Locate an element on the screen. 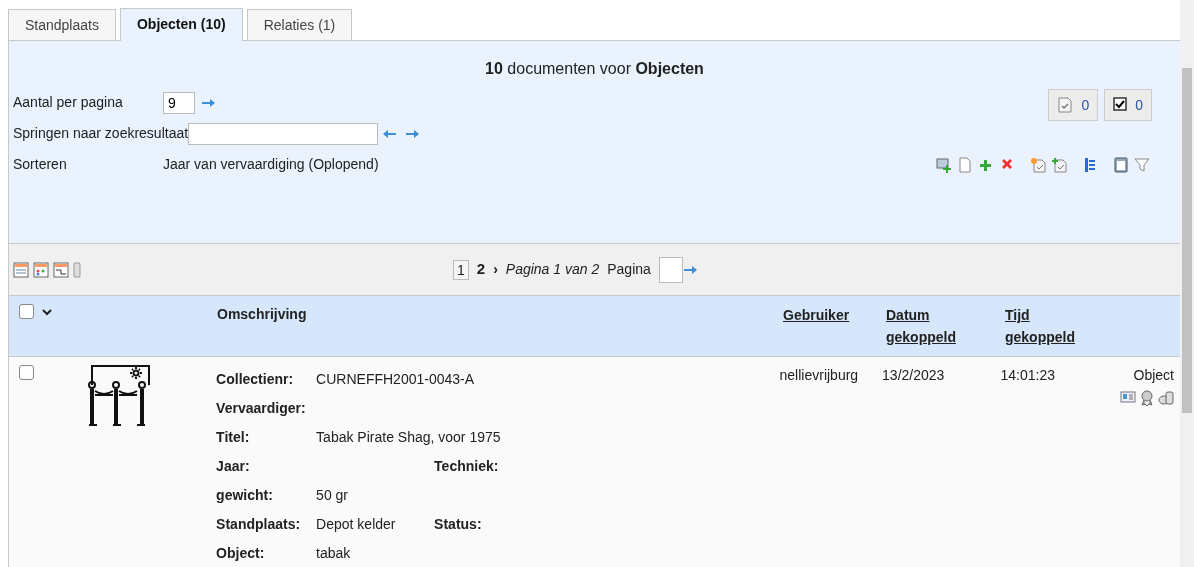 This screenshot has height=567, width=1194. page-link: 1 is located at coordinates (461, 269).